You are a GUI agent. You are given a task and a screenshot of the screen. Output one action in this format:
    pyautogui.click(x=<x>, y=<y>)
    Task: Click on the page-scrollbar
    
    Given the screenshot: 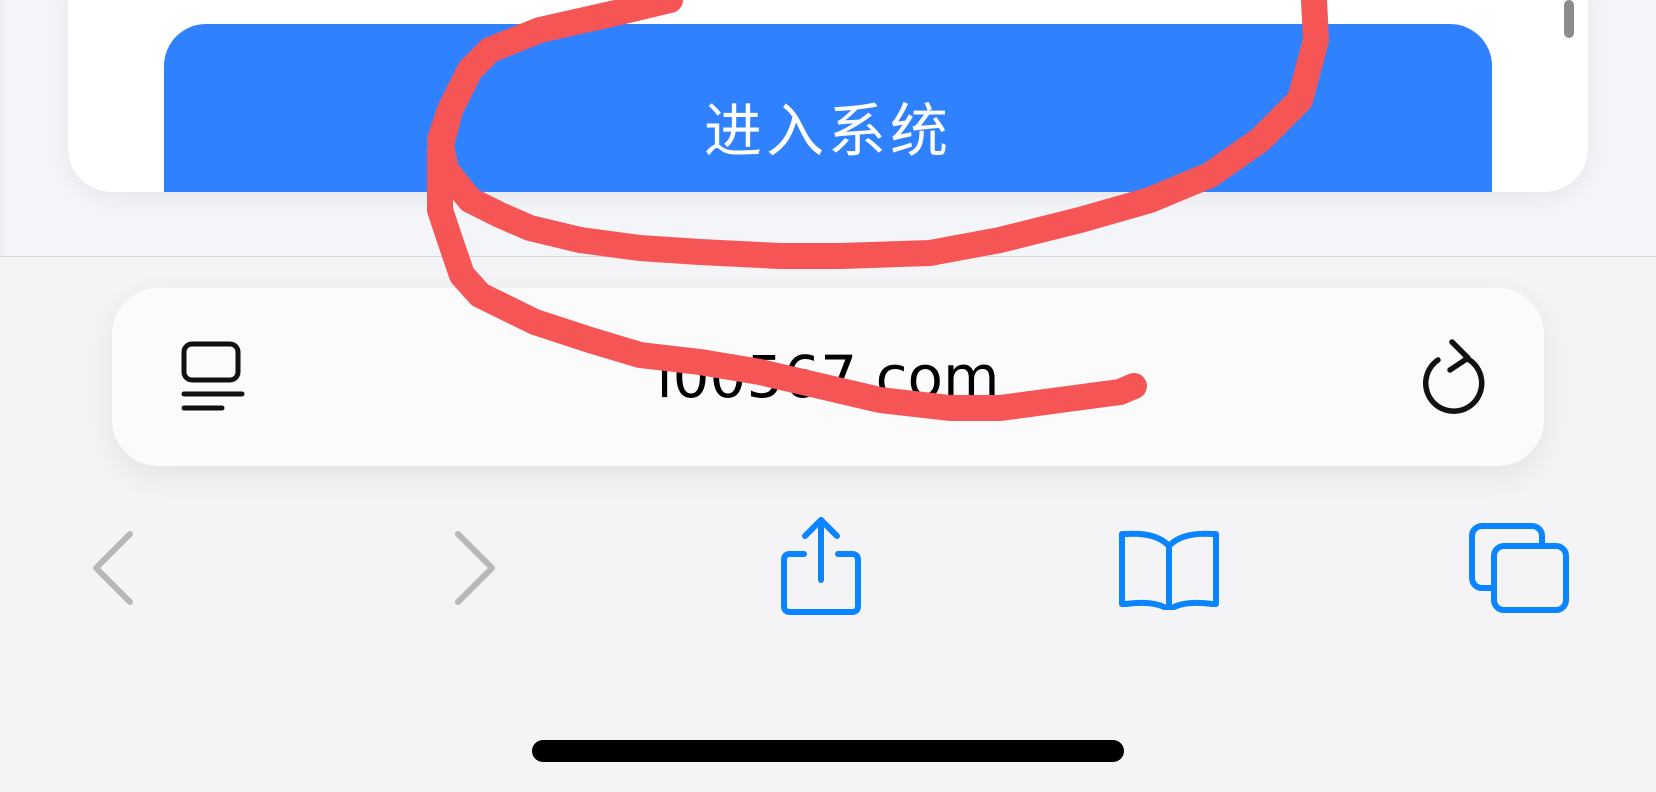 What is the action you would take?
    pyautogui.click(x=1569, y=19)
    